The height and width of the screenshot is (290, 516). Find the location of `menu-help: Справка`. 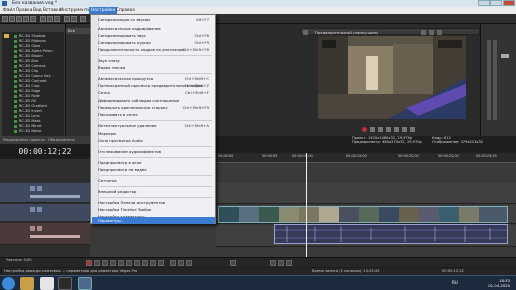

menu-help: Справка is located at coordinates (125, 10).